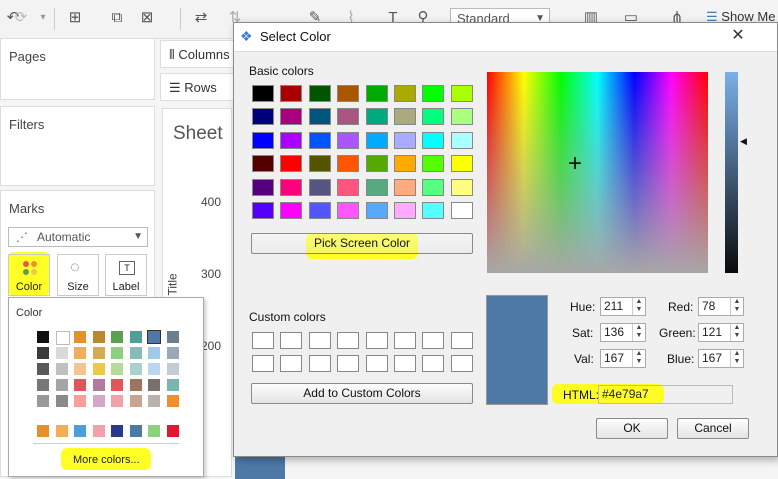 This screenshot has width=778, height=479. Describe the element at coordinates (362, 393) in the screenshot. I see `add-custom-colors-button: Add to Custom Colors` at that location.